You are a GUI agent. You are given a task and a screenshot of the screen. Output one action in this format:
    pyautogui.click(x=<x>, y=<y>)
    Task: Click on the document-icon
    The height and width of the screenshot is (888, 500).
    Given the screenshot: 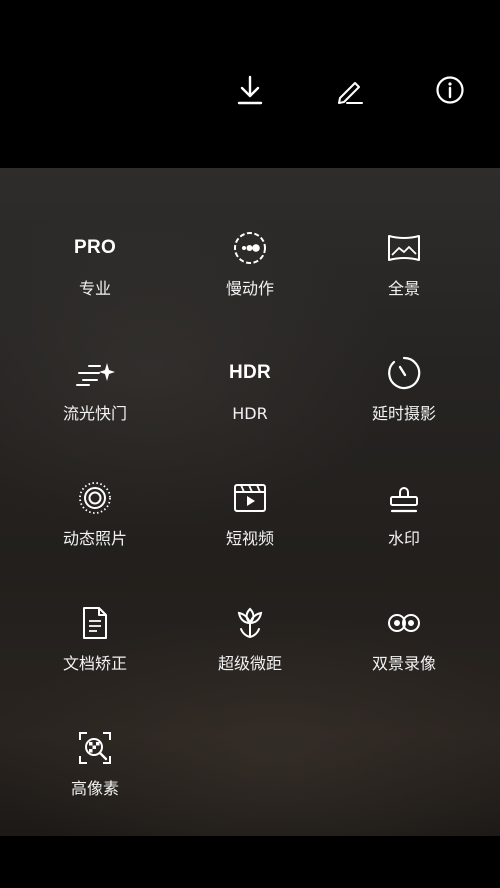 What is the action you would take?
    pyautogui.click(x=95, y=623)
    